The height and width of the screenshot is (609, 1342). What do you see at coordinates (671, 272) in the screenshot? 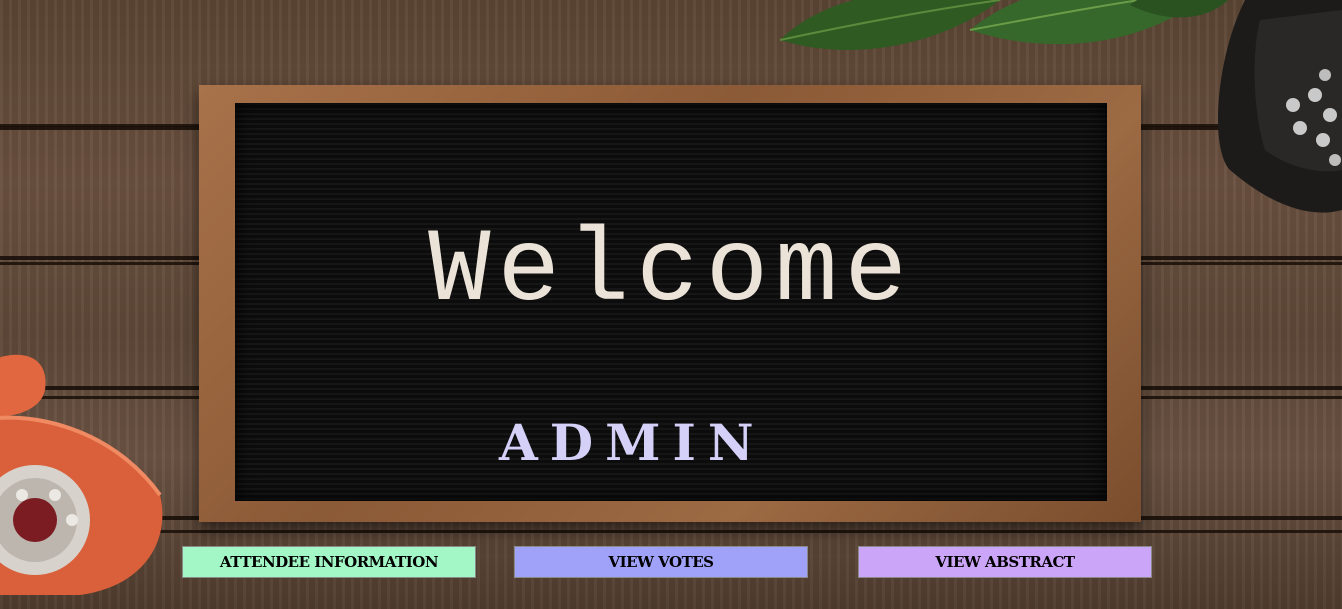
I see `welcome-heading: Welcome` at bounding box center [671, 272].